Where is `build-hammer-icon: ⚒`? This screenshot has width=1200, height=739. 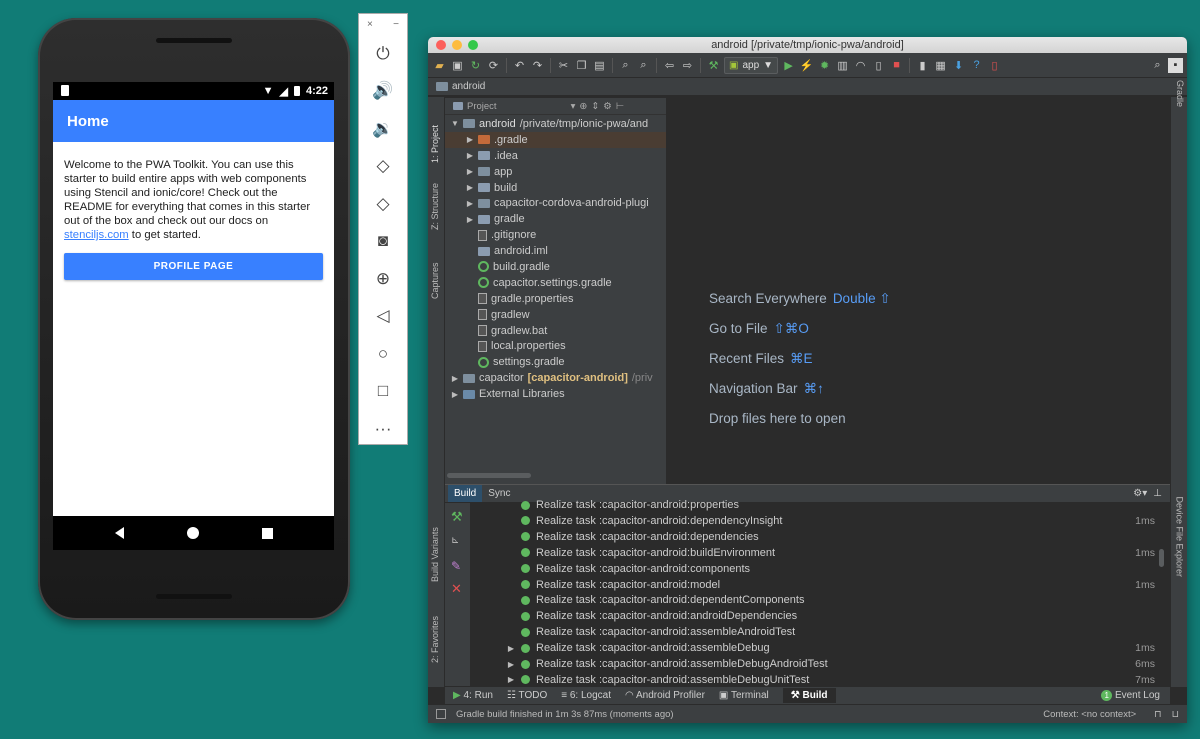 build-hammer-icon: ⚒ is located at coordinates (457, 517).